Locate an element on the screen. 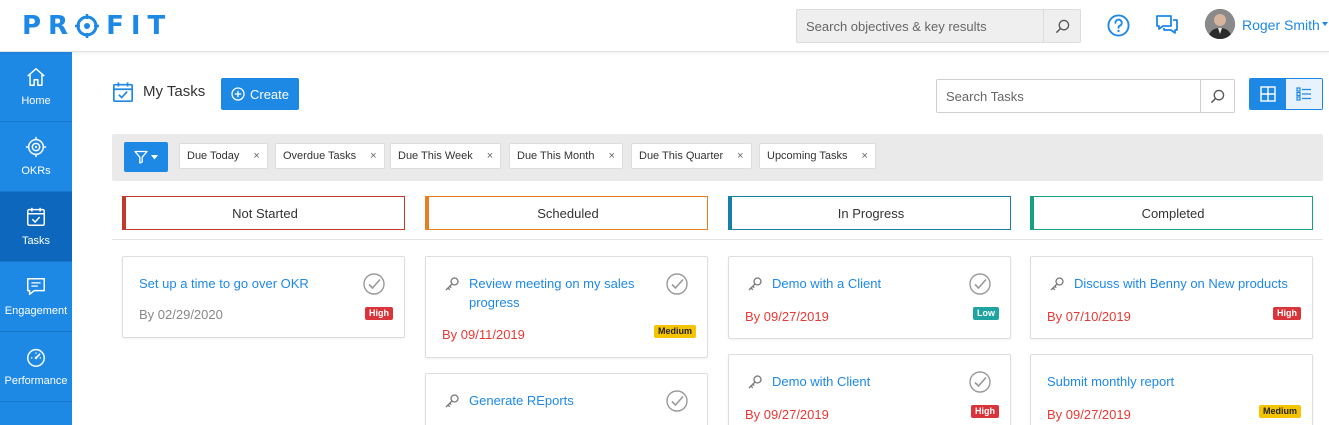  task-due-date: By 07/10/2019 is located at coordinates (1089, 316).